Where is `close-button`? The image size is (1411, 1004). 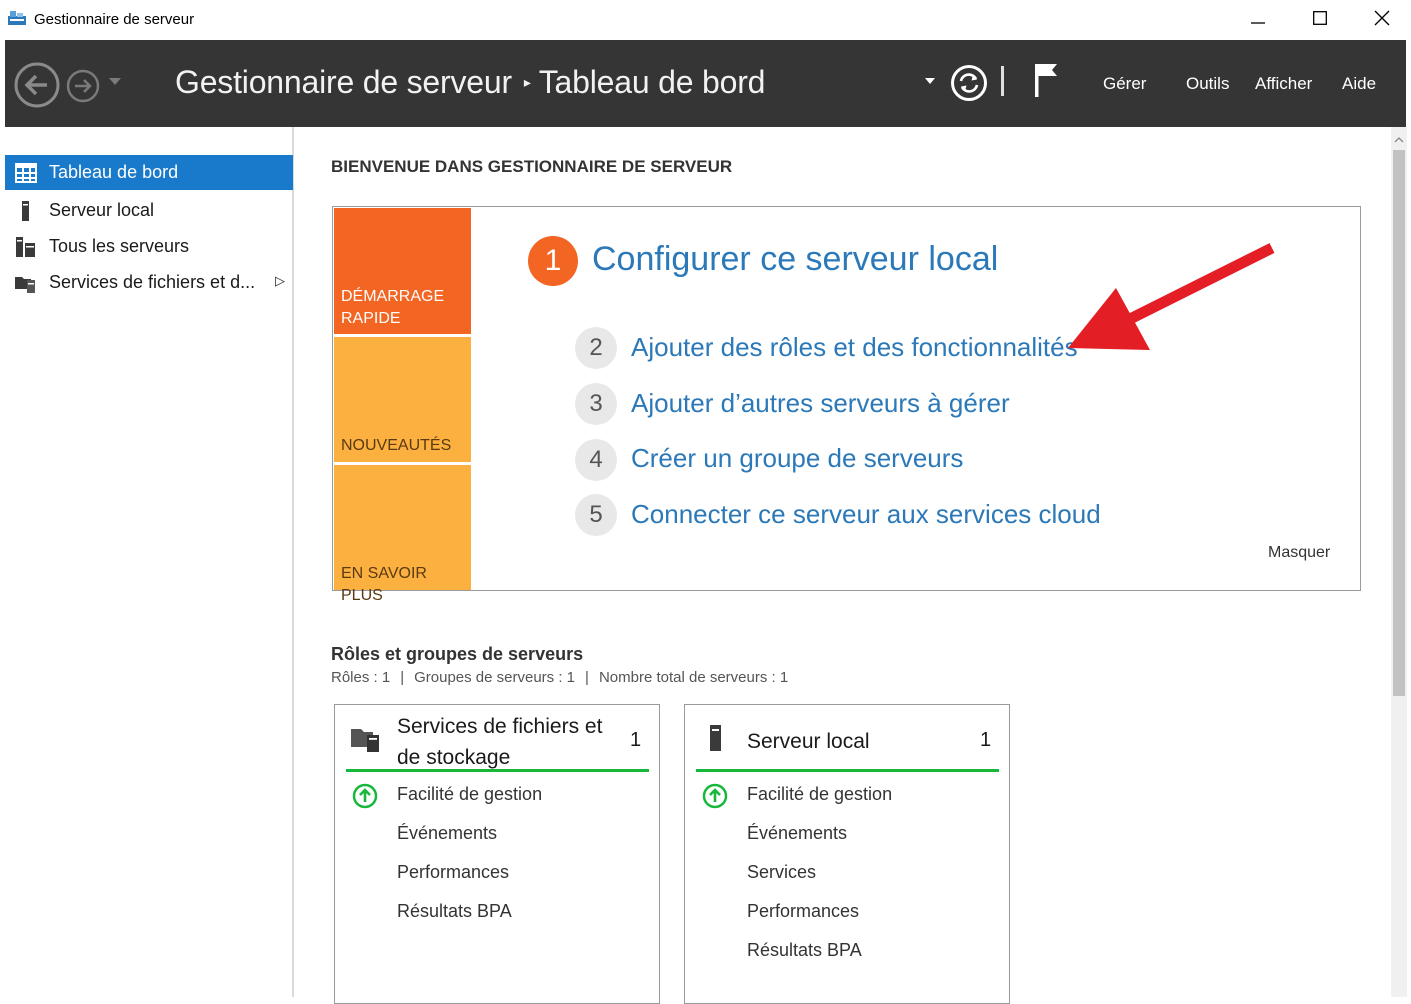 close-button is located at coordinates (1381, 18).